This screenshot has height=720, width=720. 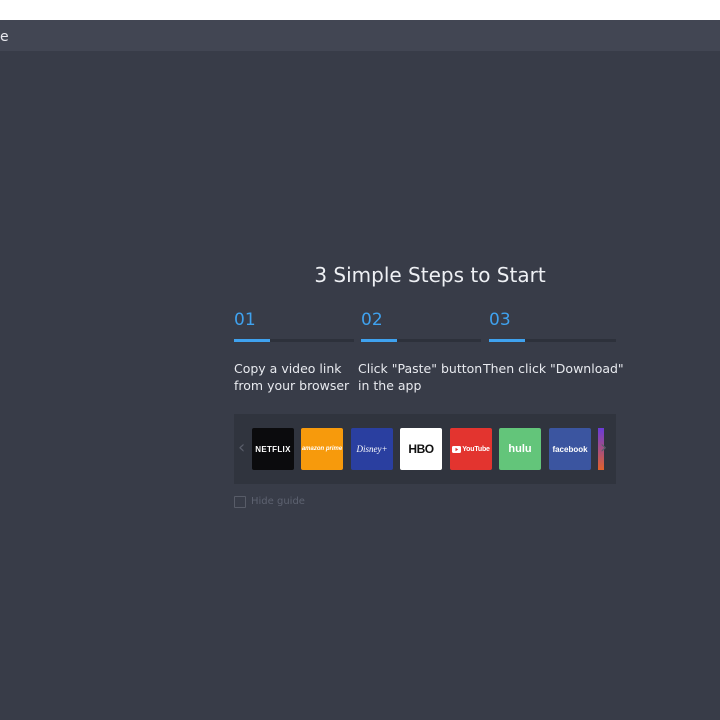 I want to click on play-icon, so click(x=457, y=449).